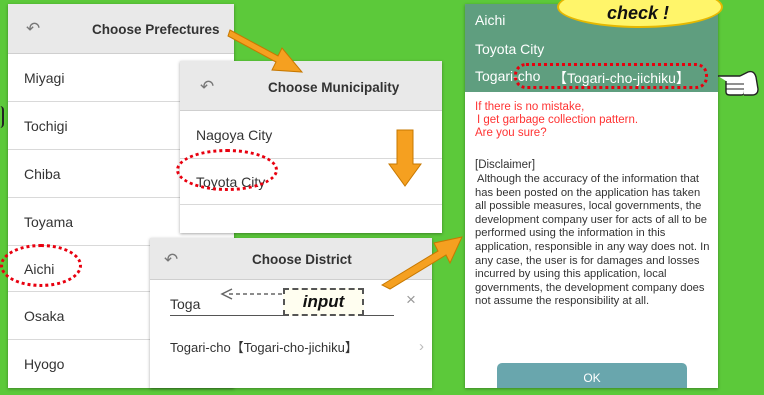  I want to click on district-item-togari-cho: Togari-cho【Togari-cho-jichiku】 ›, so click(291, 346).